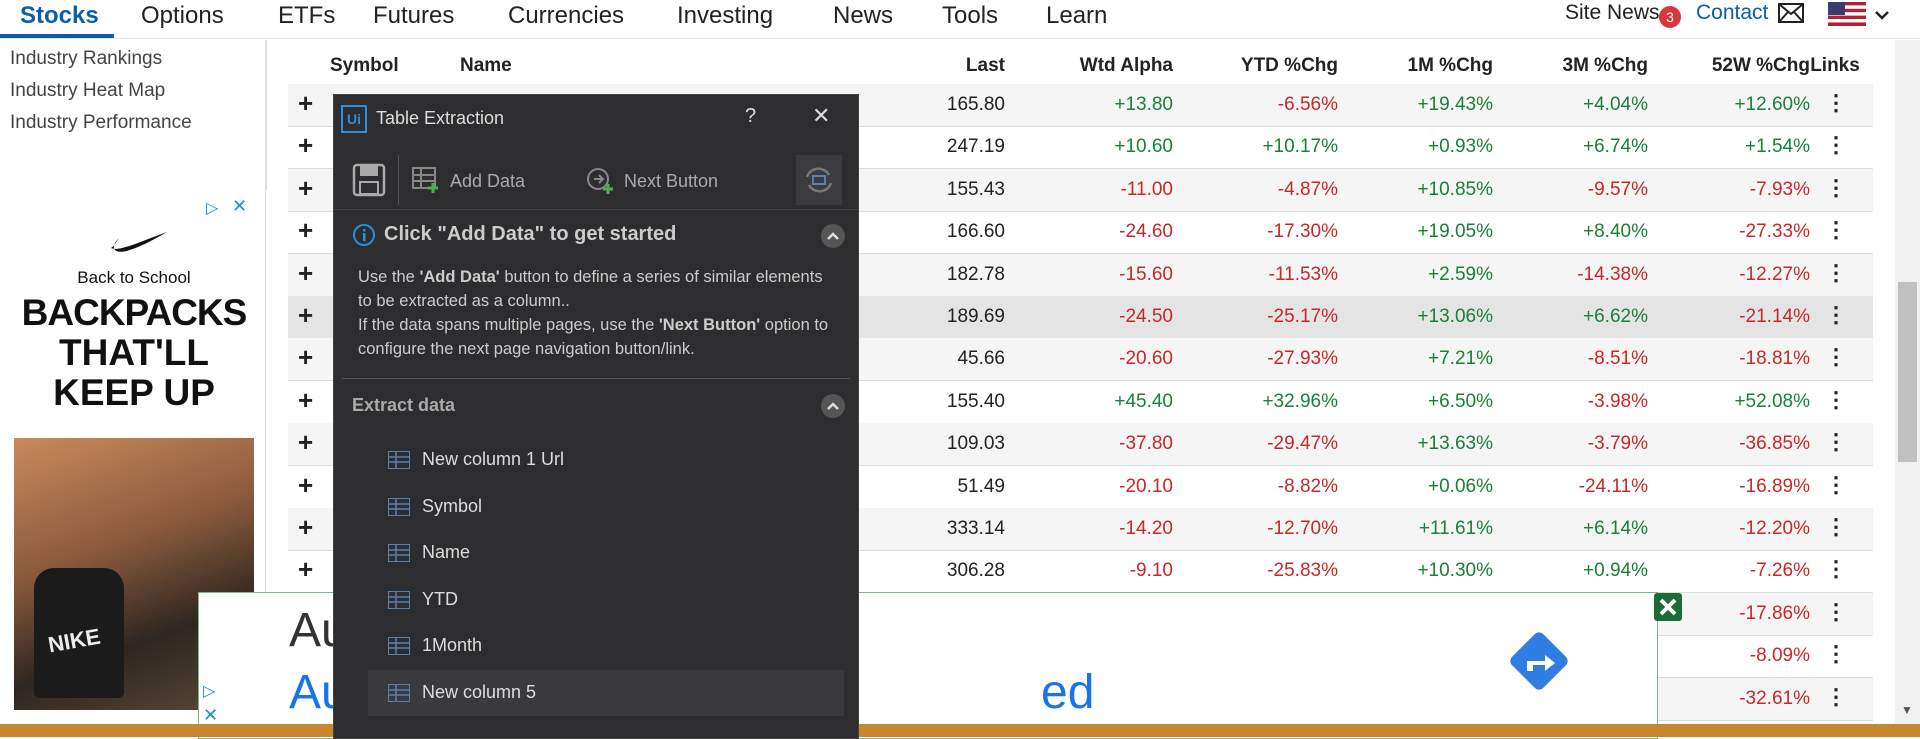 The image size is (1920, 739). What do you see at coordinates (1882, 17) in the screenshot?
I see `chevron-down-icon` at bounding box center [1882, 17].